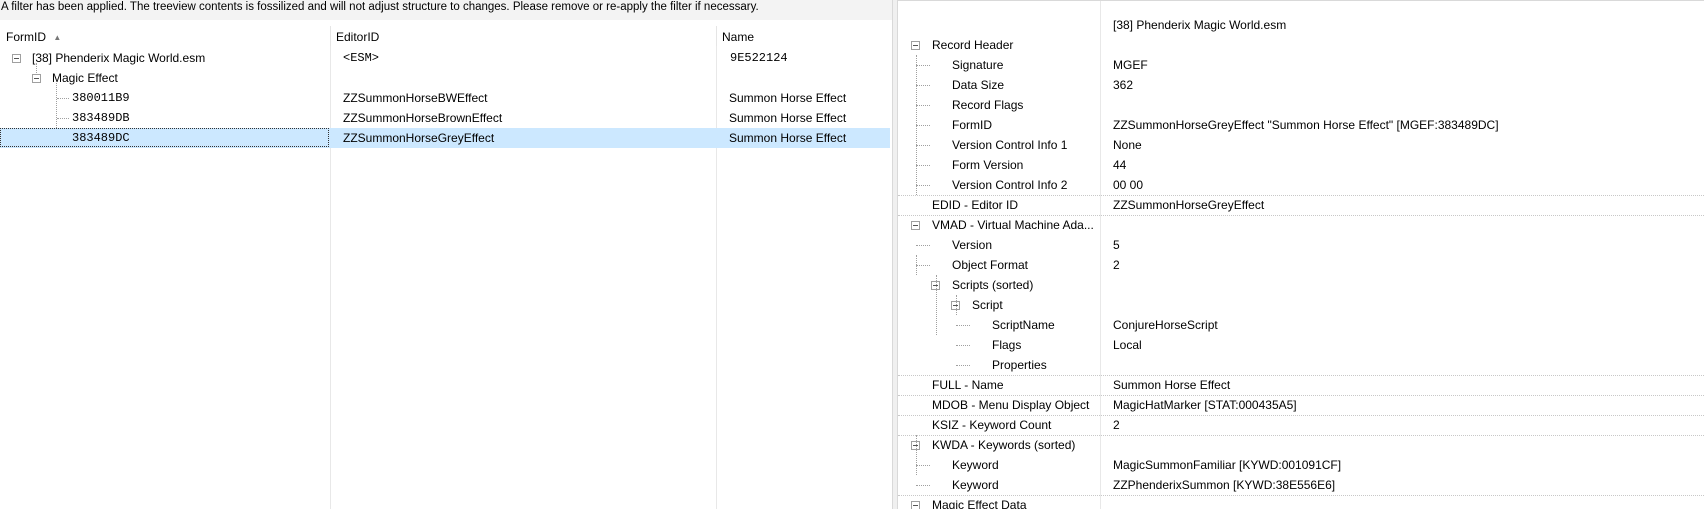  I want to click on details-row: Data Size 362, so click(1301, 85).